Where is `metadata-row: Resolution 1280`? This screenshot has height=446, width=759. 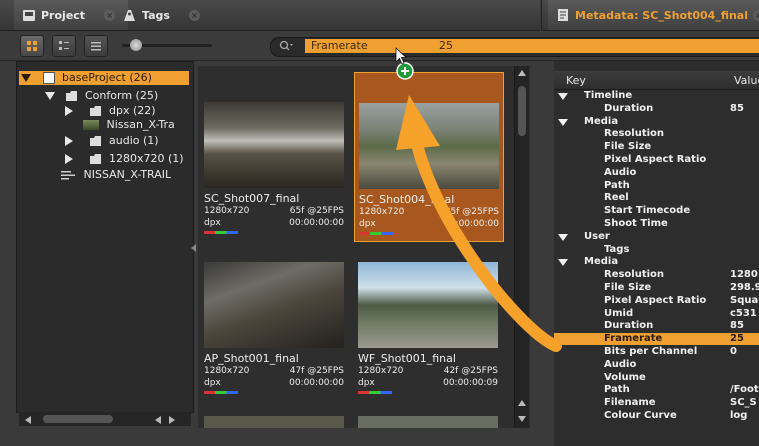
metadata-row: Resolution 1280 is located at coordinates (656, 275).